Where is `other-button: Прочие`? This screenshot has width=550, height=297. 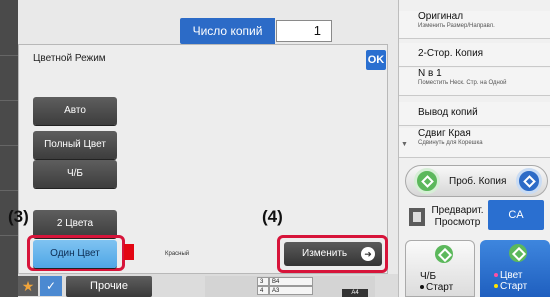
other-button: Прочие is located at coordinates (109, 286).